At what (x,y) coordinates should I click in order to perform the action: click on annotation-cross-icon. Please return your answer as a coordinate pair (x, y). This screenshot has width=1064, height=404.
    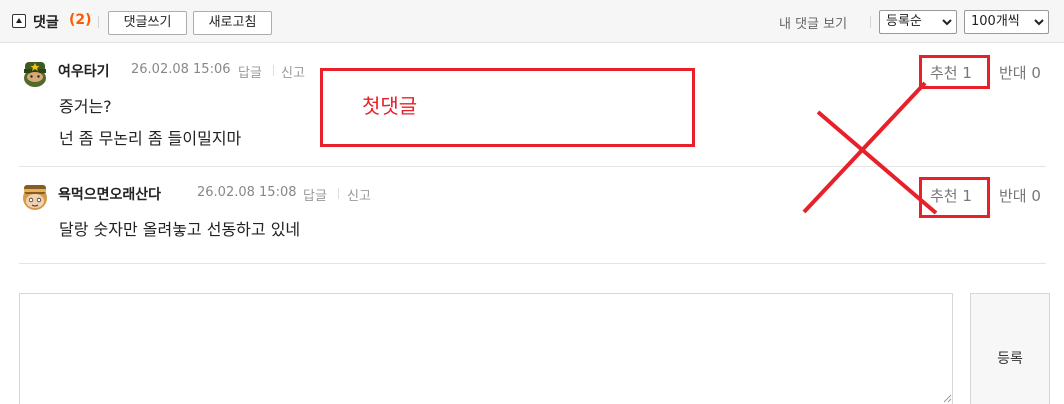
    Looking at the image, I should click on (870, 148).